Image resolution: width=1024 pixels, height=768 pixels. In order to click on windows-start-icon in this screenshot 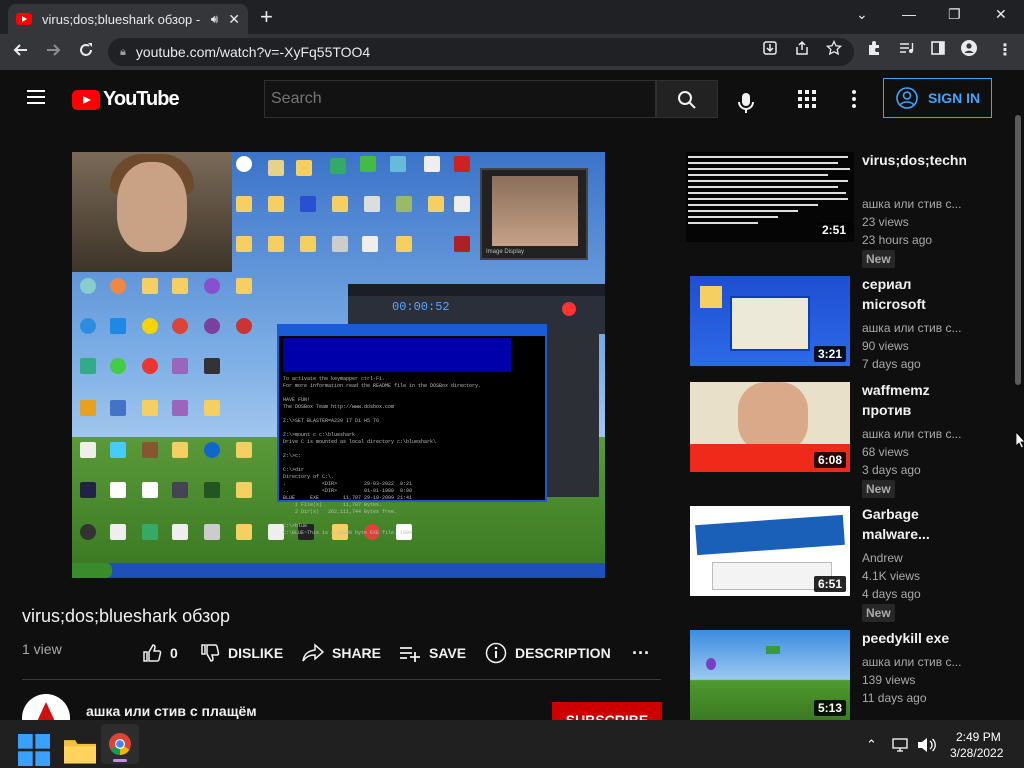, I will do `click(34, 750)`.